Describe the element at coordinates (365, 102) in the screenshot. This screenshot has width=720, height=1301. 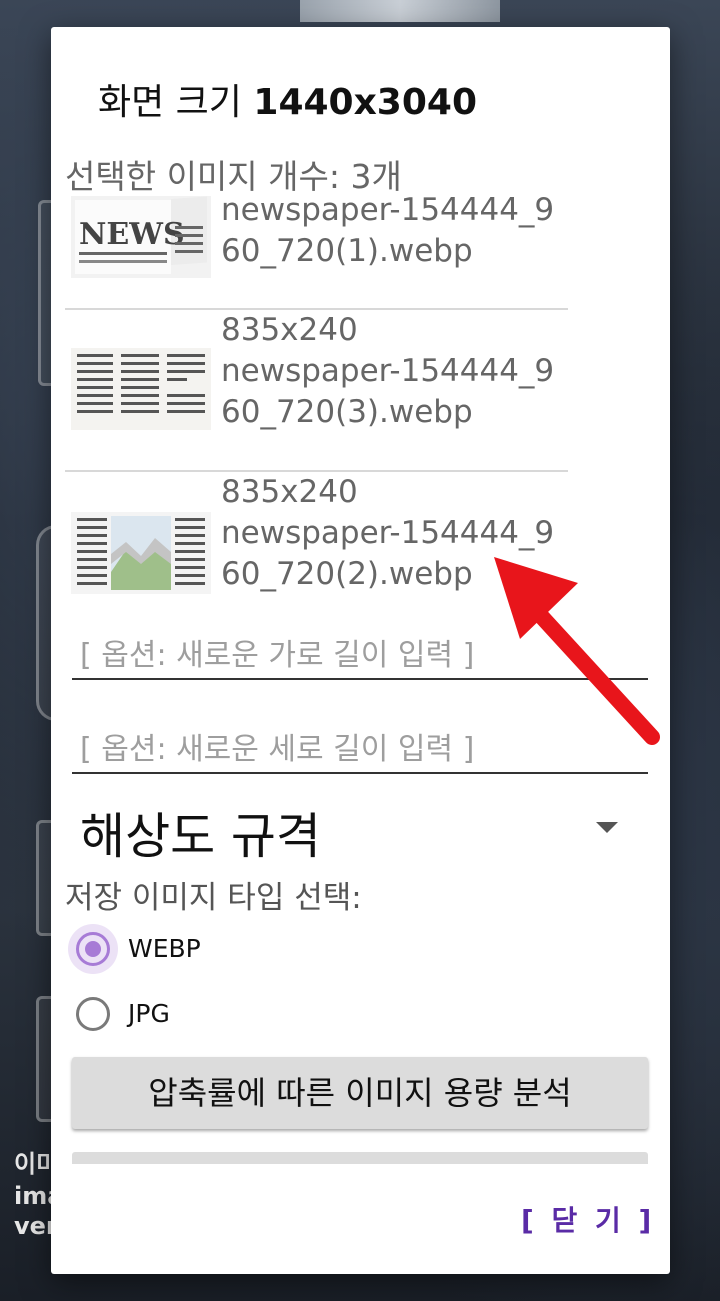
I see `screen-resolution: 1440x3040` at that location.